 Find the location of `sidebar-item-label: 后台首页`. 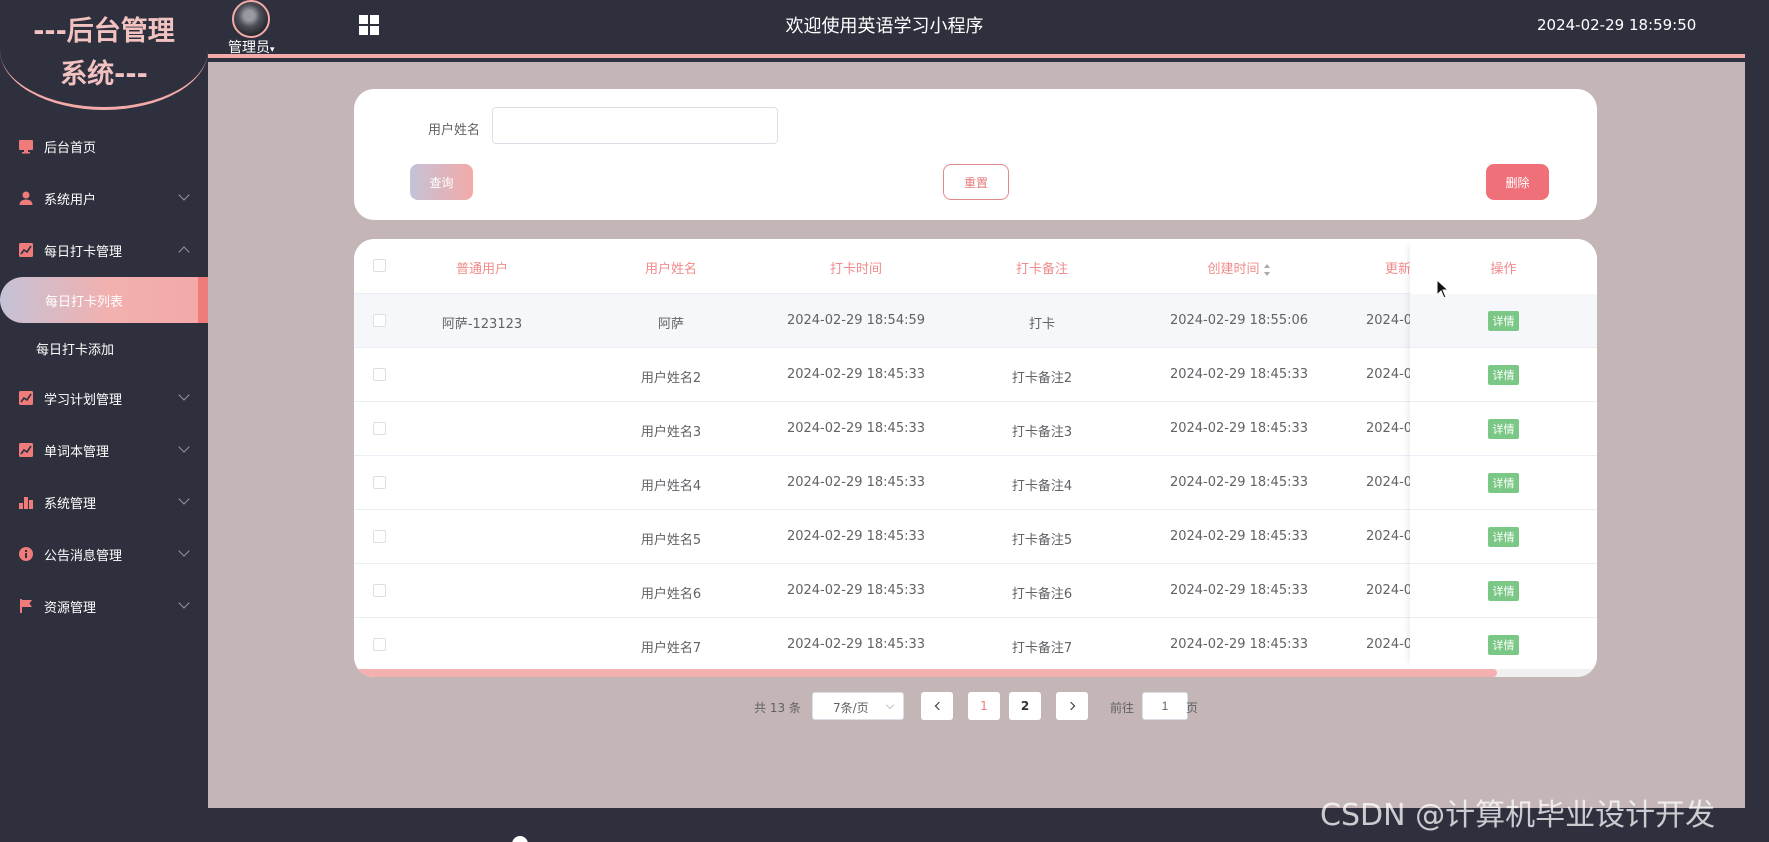

sidebar-item-label: 后台首页 is located at coordinates (70, 148).